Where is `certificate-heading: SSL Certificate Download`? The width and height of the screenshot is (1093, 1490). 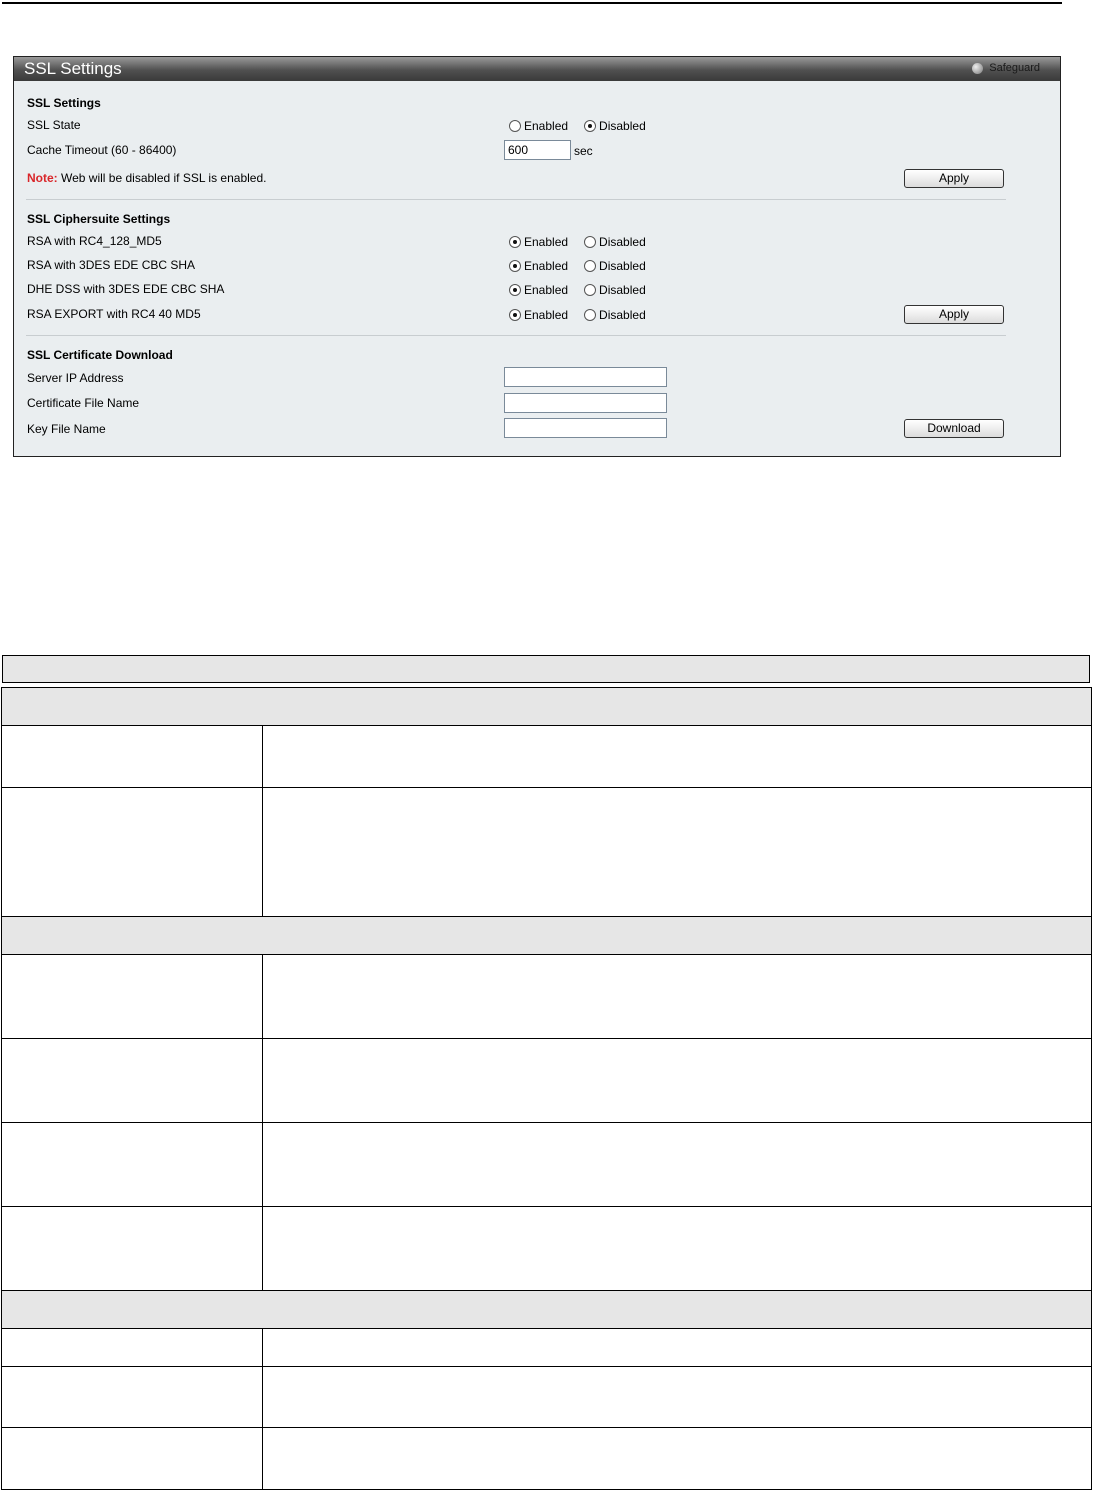 certificate-heading: SSL Certificate Download is located at coordinates (100, 355).